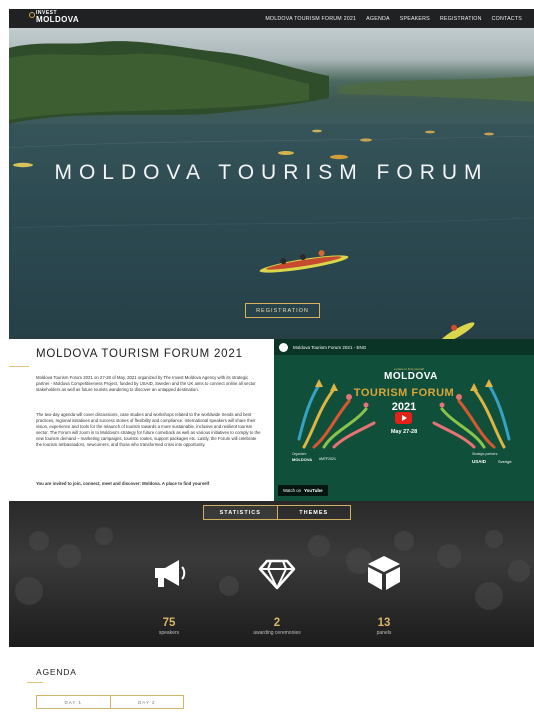  What do you see at coordinates (169, 633) in the screenshot?
I see `stat-label: speakers` at bounding box center [169, 633].